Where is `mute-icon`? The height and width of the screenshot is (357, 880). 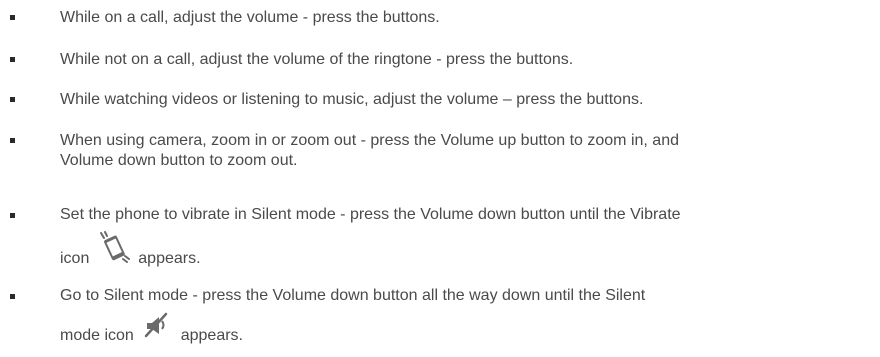
mute-icon is located at coordinates (157, 329).